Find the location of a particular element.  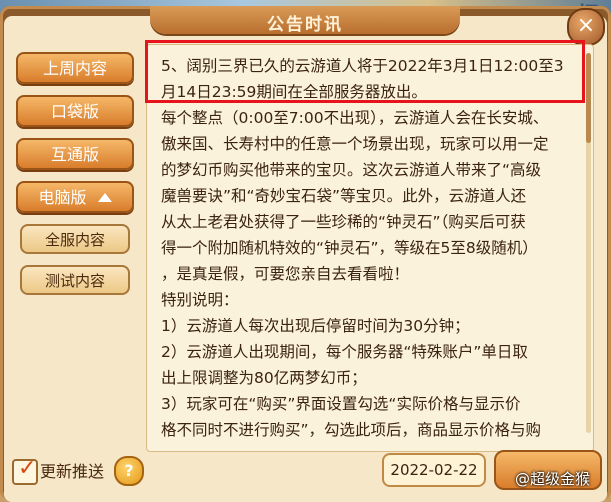

sidebar-subitem-test: 测试内容 is located at coordinates (75, 280).